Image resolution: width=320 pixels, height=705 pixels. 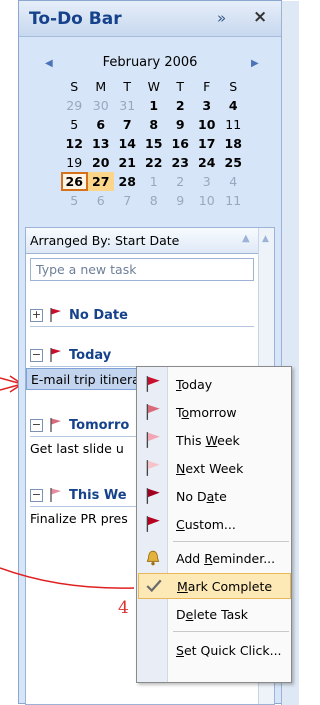 I want to click on group-label-this-week: This We, so click(x=98, y=495).